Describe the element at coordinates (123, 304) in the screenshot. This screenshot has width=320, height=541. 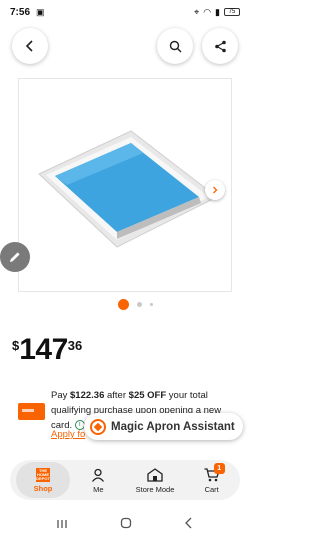
I see `carousel-dot-active` at that location.